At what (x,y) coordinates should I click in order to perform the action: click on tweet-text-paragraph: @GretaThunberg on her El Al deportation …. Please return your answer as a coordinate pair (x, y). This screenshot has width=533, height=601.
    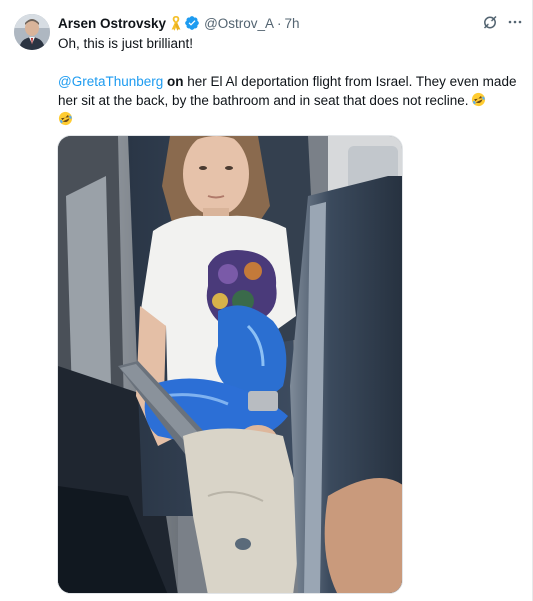
    Looking at the image, I should click on (293, 100).